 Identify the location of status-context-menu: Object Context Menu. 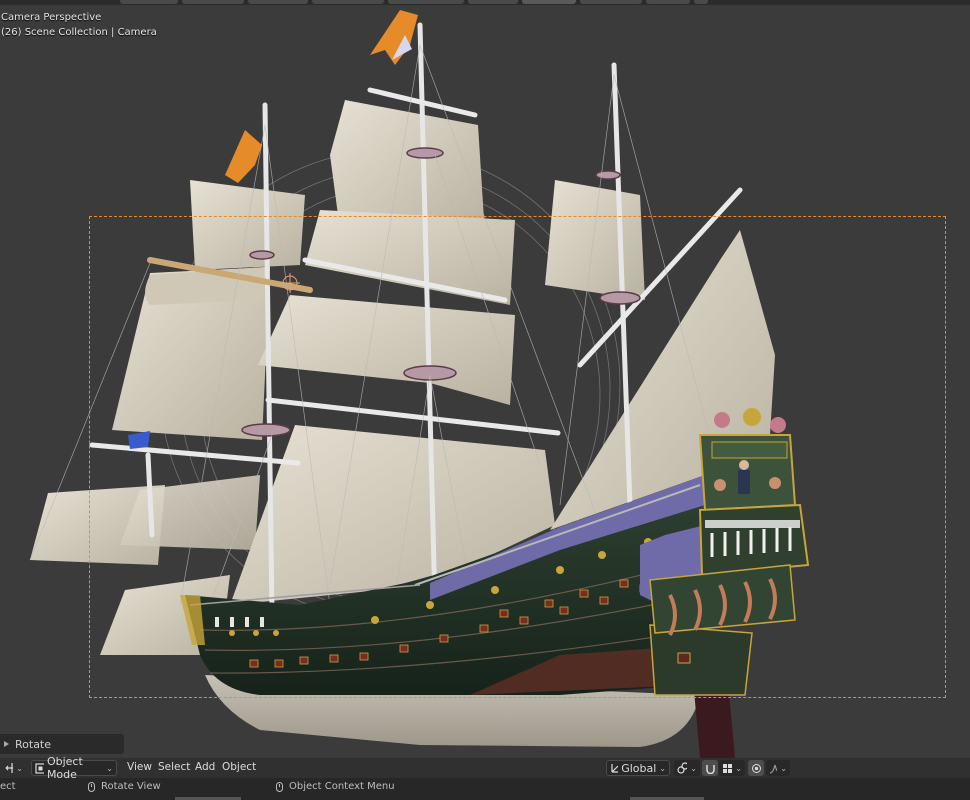
(335, 786).